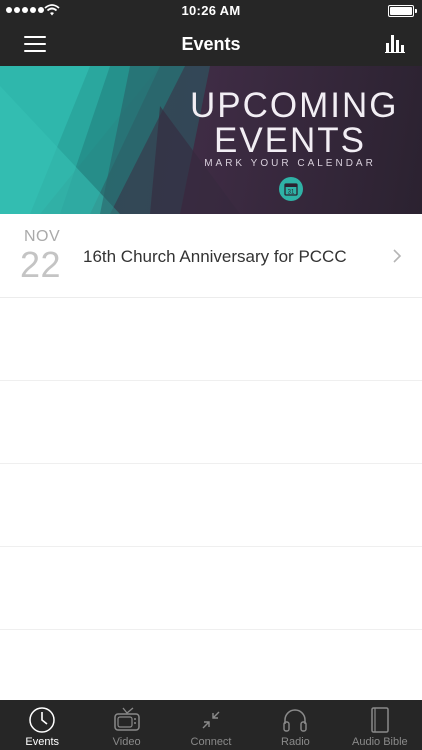 The height and width of the screenshot is (750, 422). I want to click on tab-audio-bible: Audio Bible, so click(380, 725).